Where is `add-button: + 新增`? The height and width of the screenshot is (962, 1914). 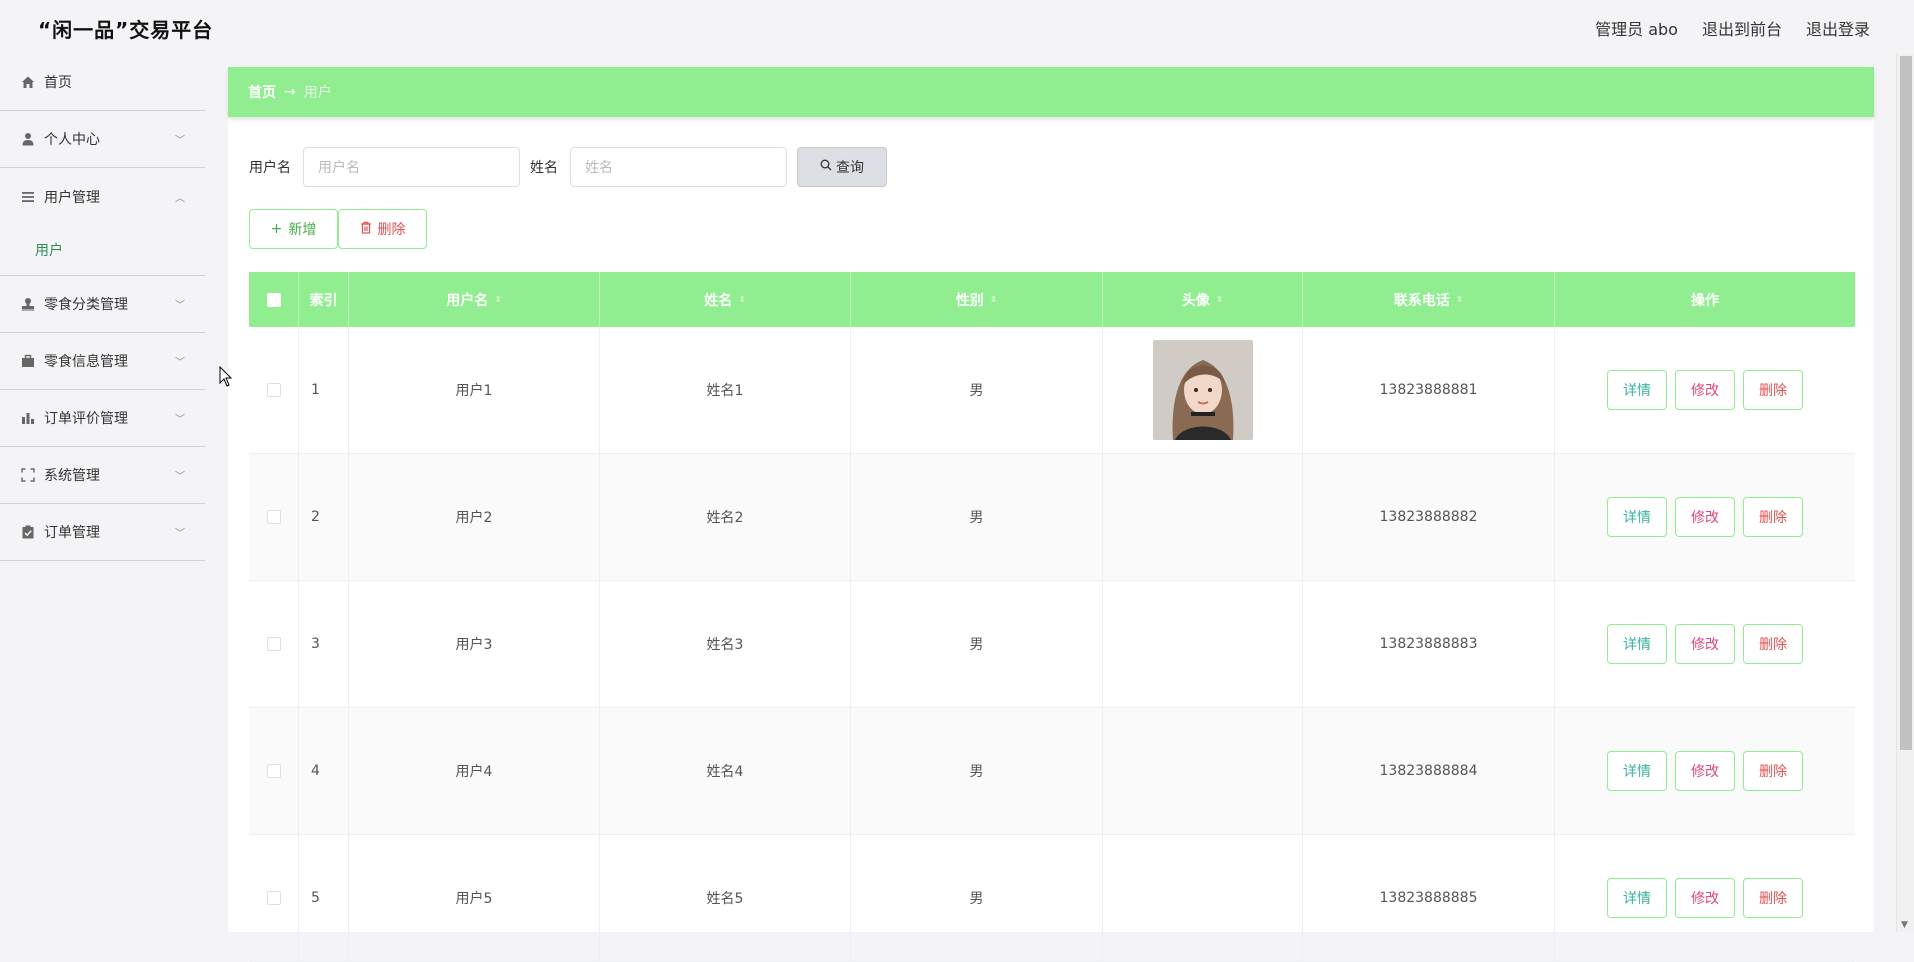
add-button: + 新增 is located at coordinates (293, 229).